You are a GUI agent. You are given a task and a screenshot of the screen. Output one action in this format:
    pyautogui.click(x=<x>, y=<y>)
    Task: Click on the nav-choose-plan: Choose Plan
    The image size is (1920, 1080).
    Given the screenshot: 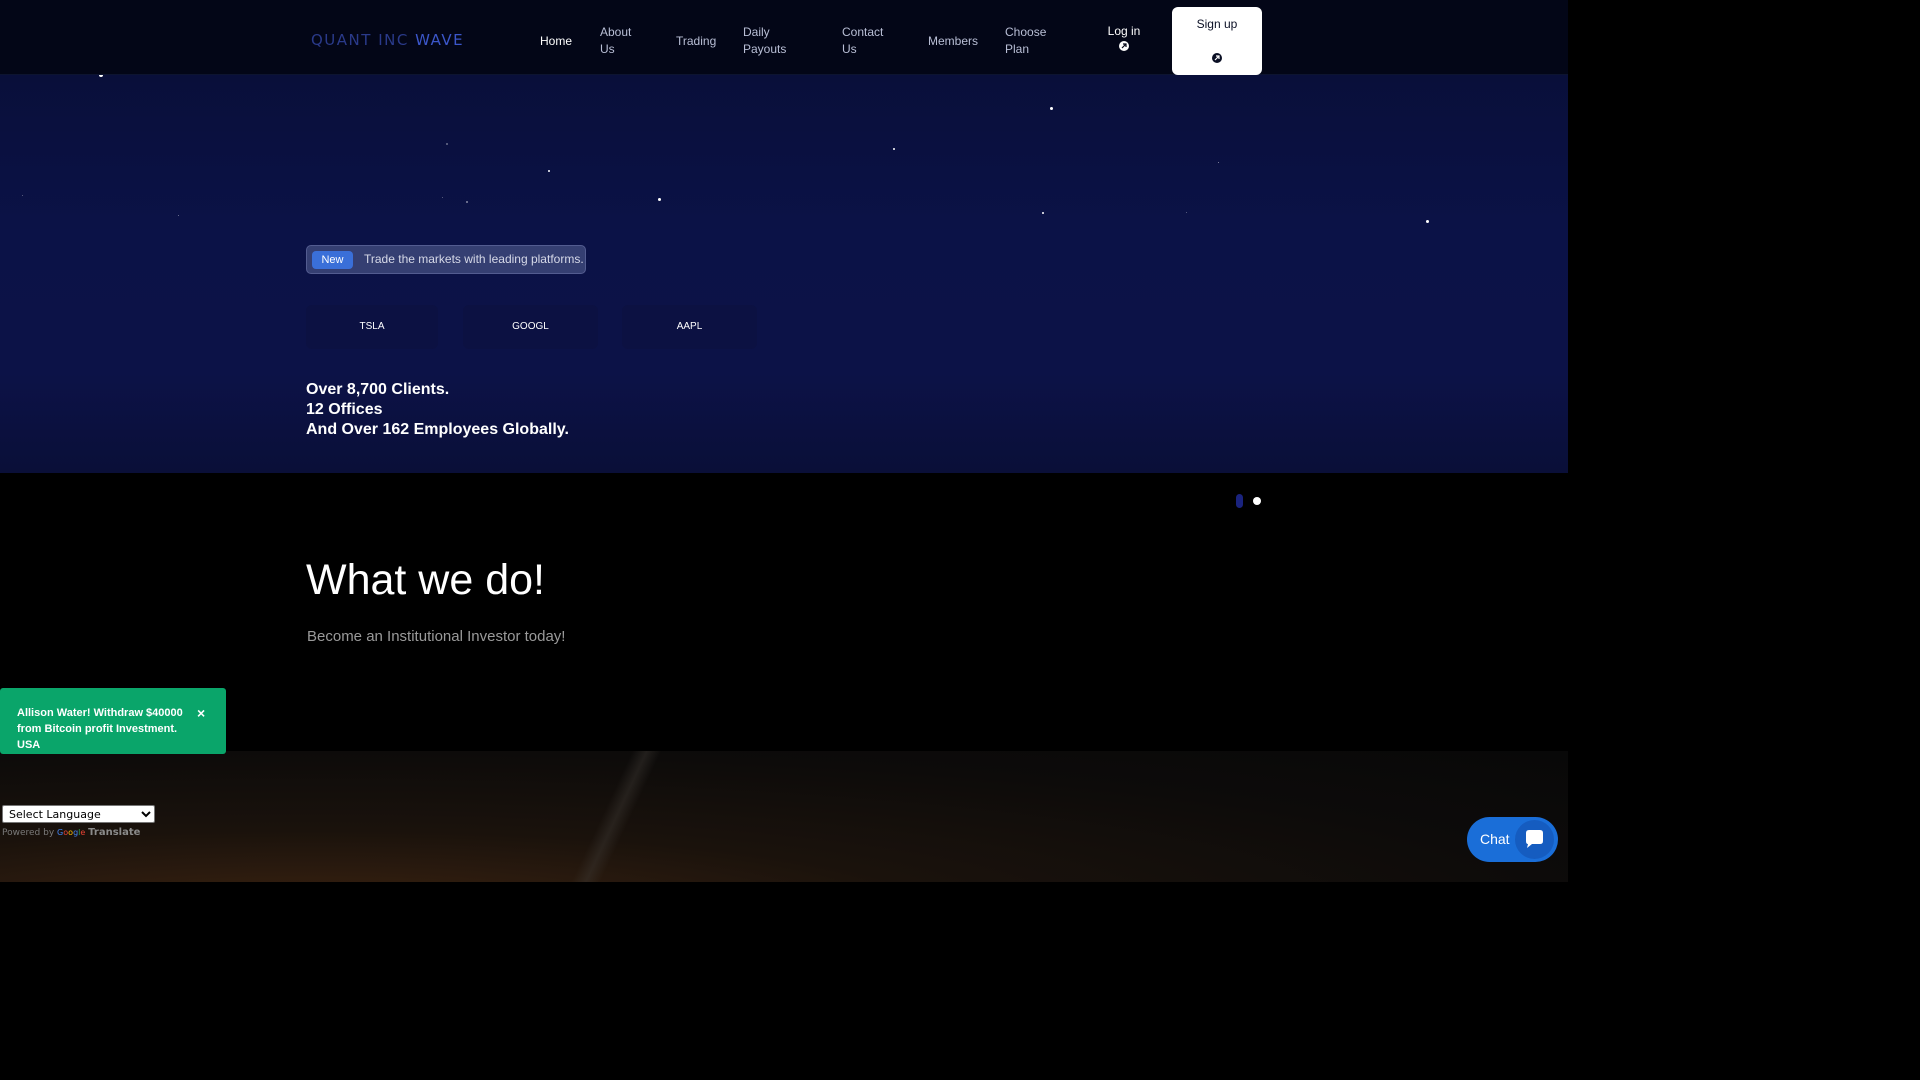 What is the action you would take?
    pyautogui.click(x=1028, y=41)
    